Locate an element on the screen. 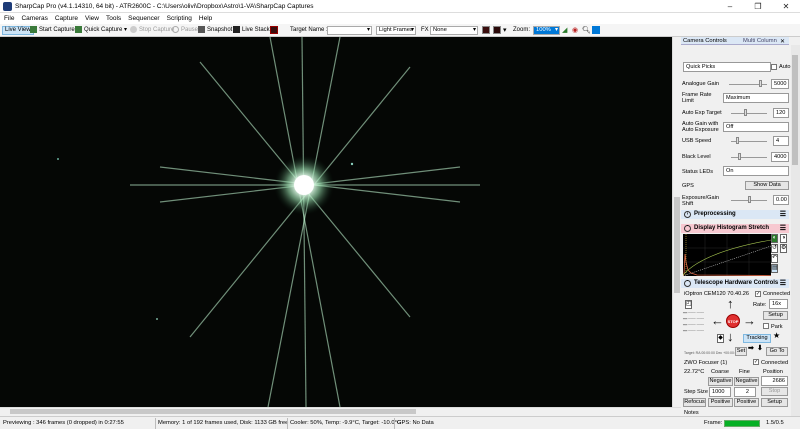  menu-view: View is located at coordinates (91, 17).